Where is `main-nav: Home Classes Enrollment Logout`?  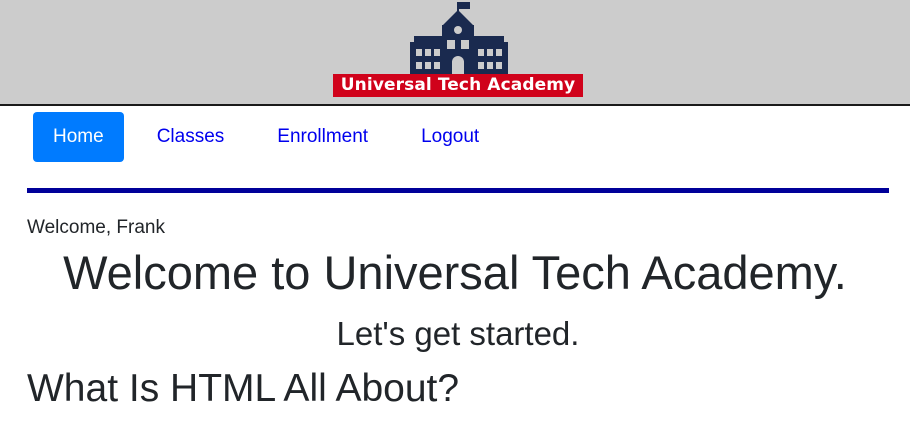
main-nav: Home Classes Enrollment Logout is located at coordinates (272, 137).